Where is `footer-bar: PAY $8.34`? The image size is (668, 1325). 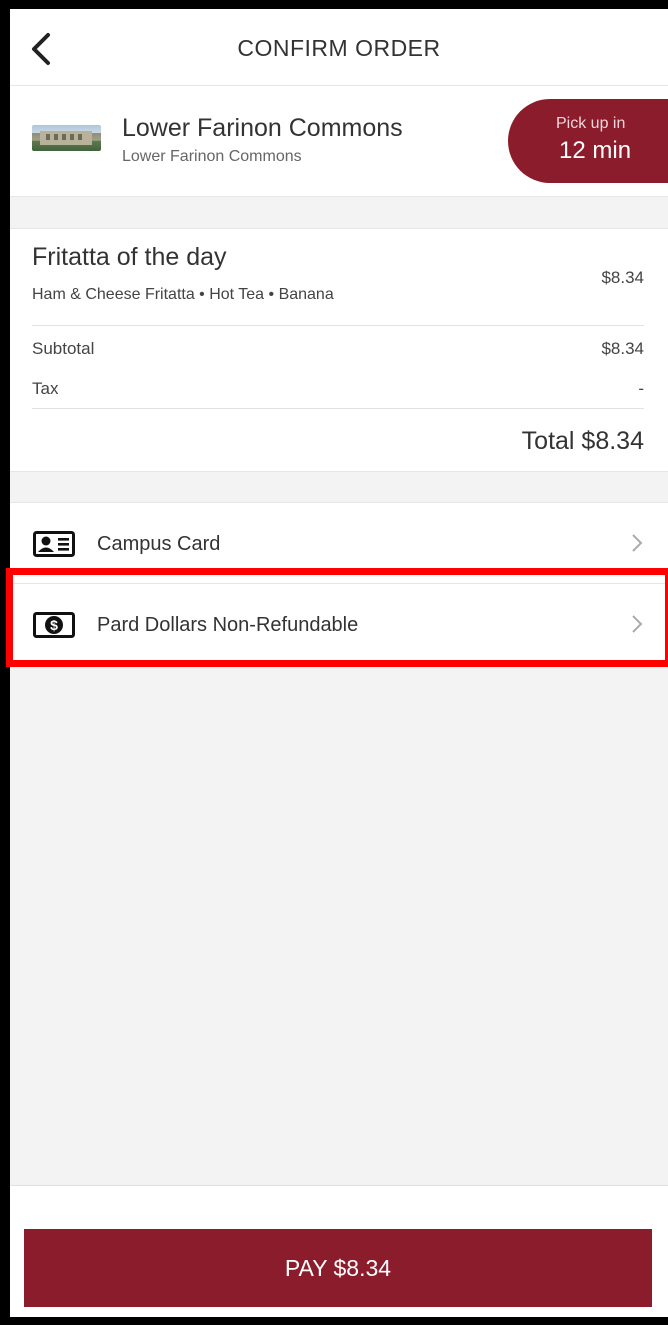
footer-bar: PAY $8.34 is located at coordinates (339, 1251).